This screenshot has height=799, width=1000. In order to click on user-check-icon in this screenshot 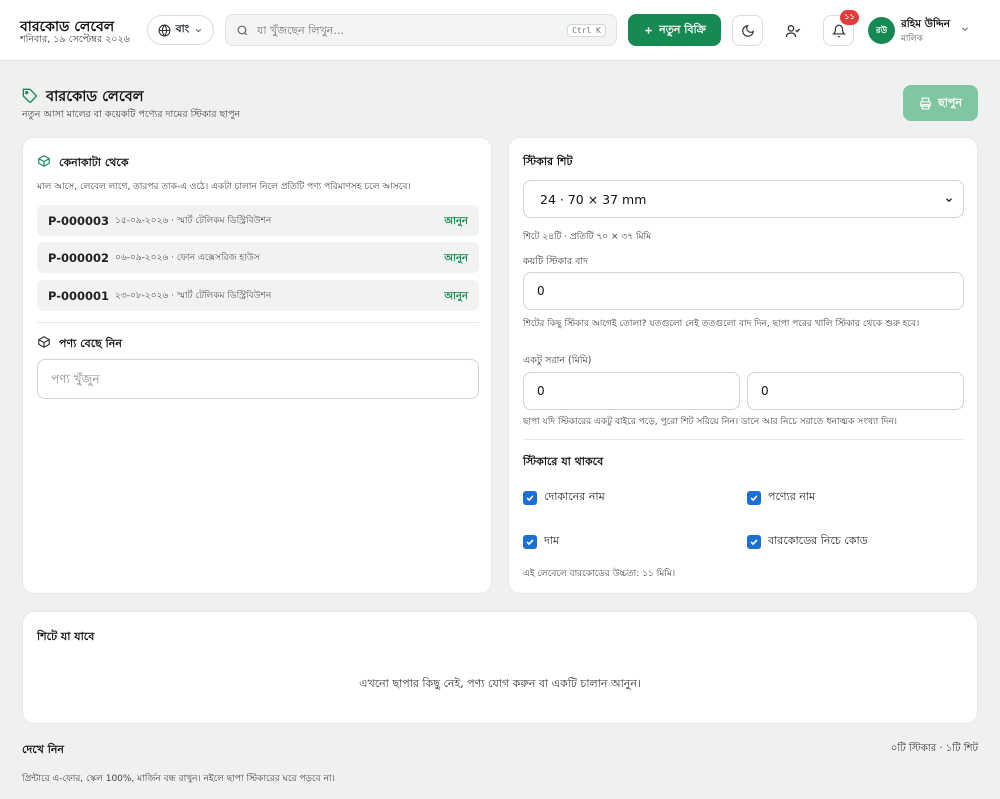, I will do `click(792, 30)`.